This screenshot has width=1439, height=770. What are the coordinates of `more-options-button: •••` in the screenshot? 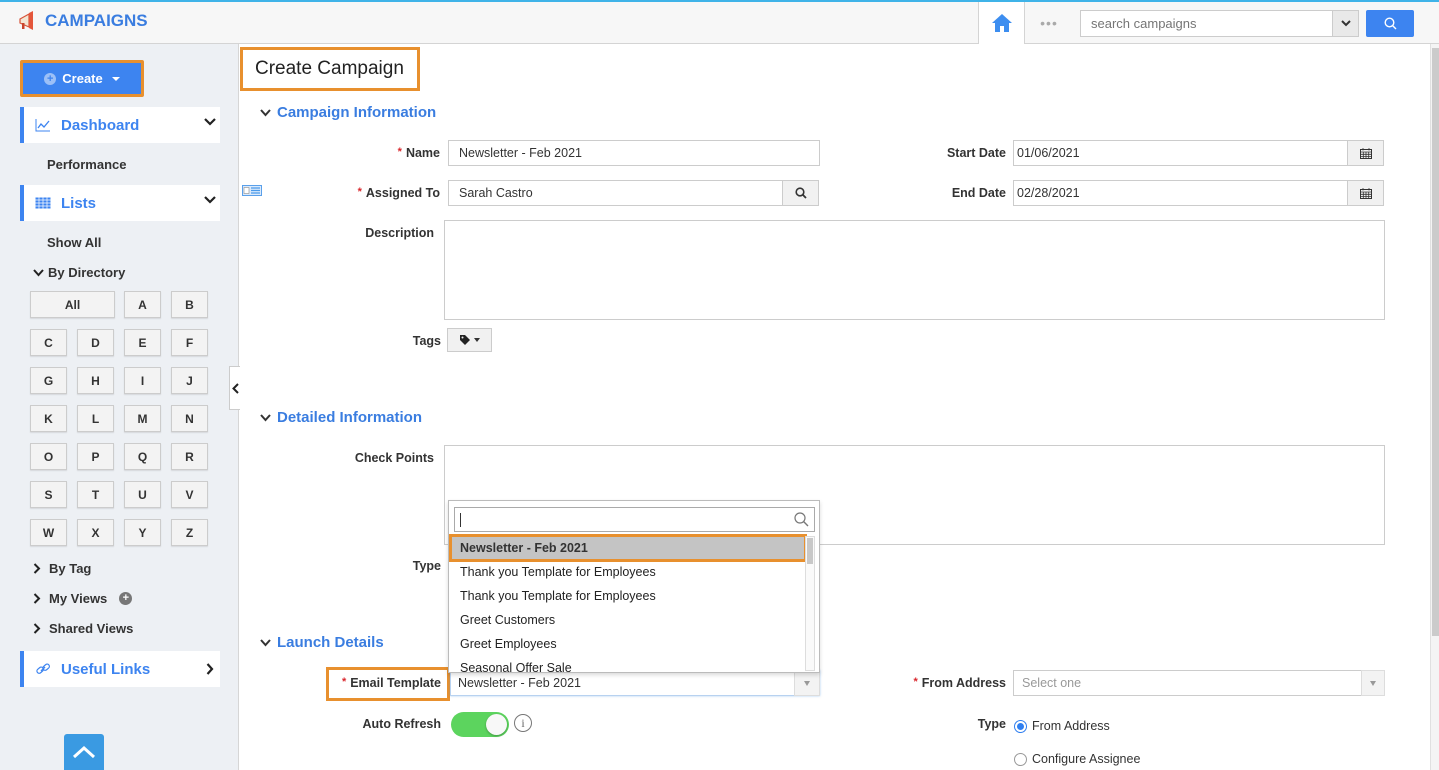 It's located at (1049, 23).